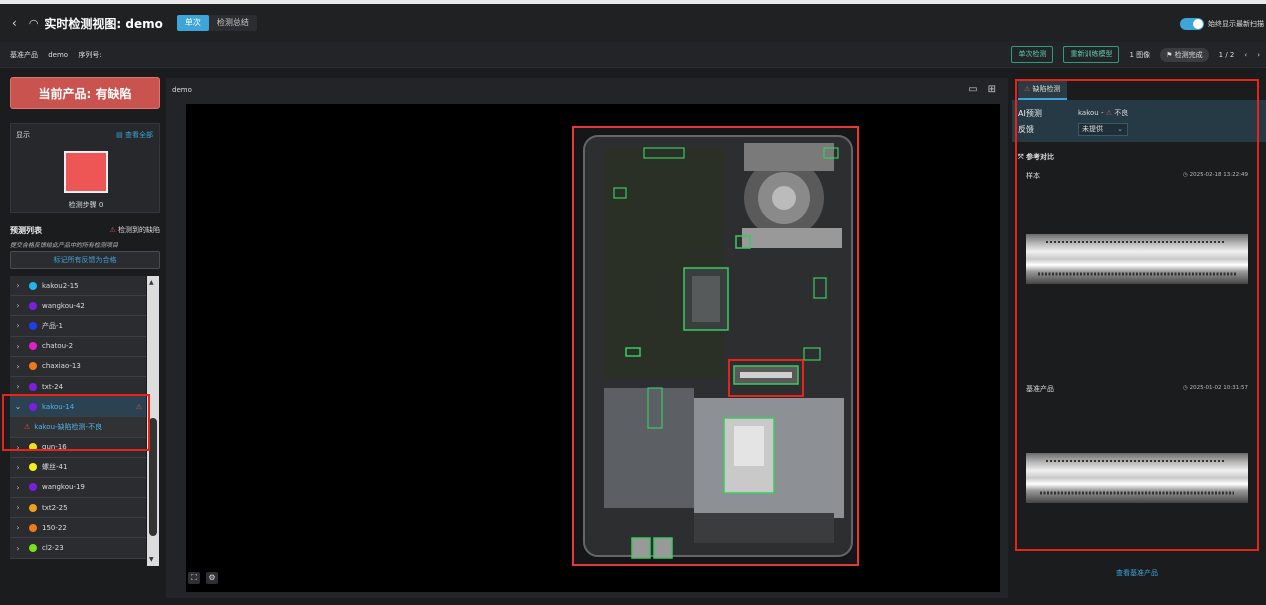 This screenshot has height=605, width=1266. Describe the element at coordinates (14, 23) in the screenshot. I see `back-icon: ‹` at that location.